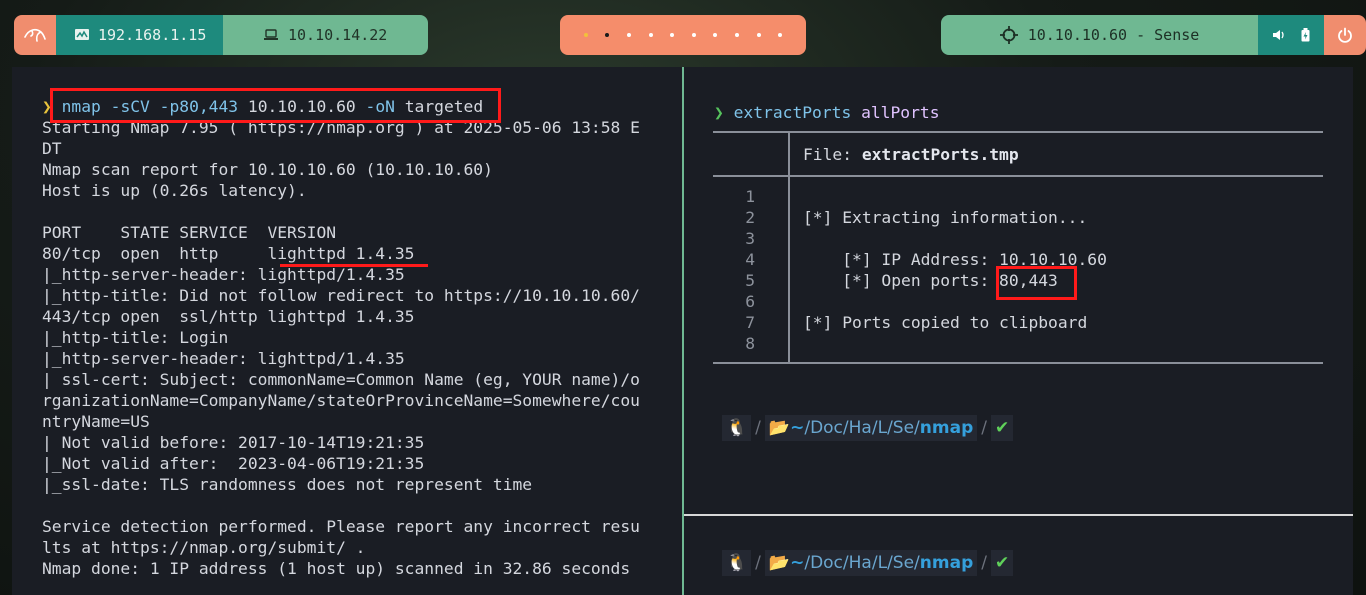 This screenshot has width=1366, height=595. I want to click on line-number: 1, so click(750, 196).